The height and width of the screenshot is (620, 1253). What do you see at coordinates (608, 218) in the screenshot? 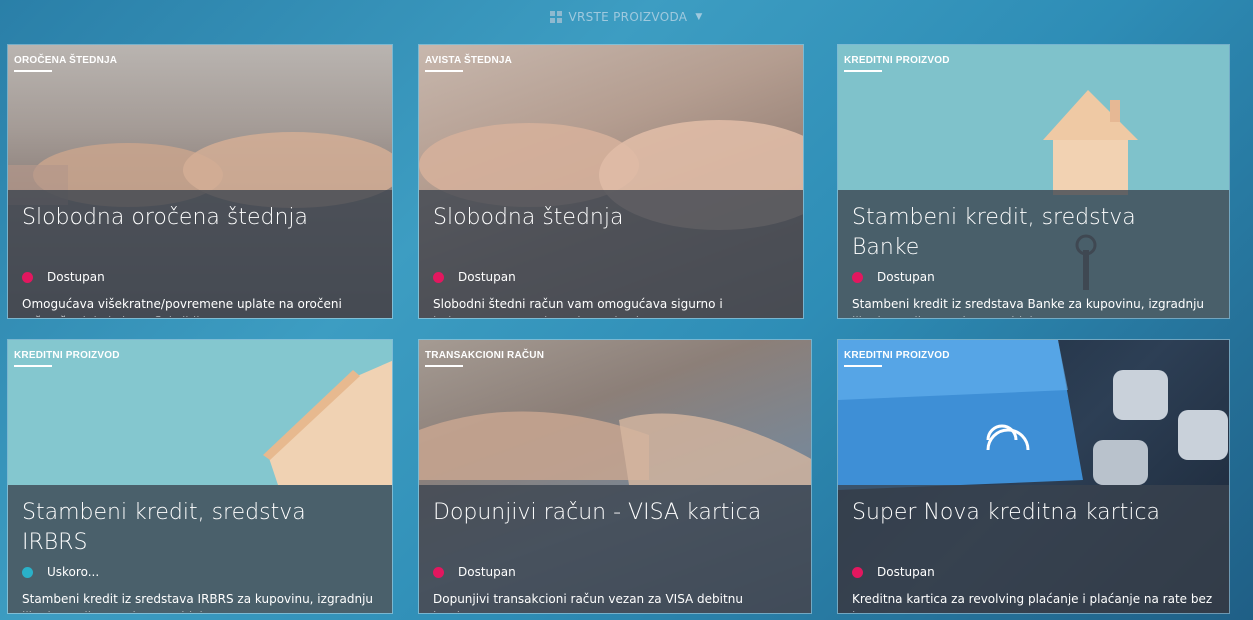
I see `product-title: Slobodna štednja` at bounding box center [608, 218].